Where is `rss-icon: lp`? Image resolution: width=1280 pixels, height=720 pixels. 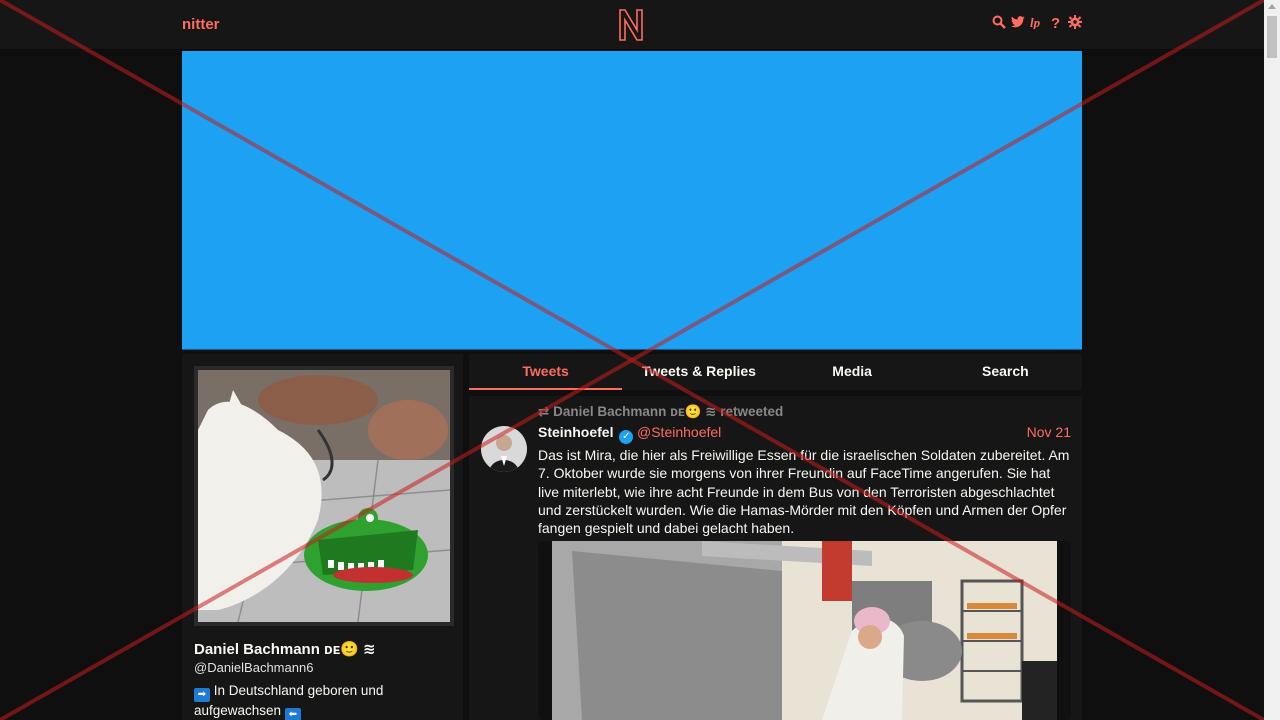
rss-icon: lp is located at coordinates (1037, 22).